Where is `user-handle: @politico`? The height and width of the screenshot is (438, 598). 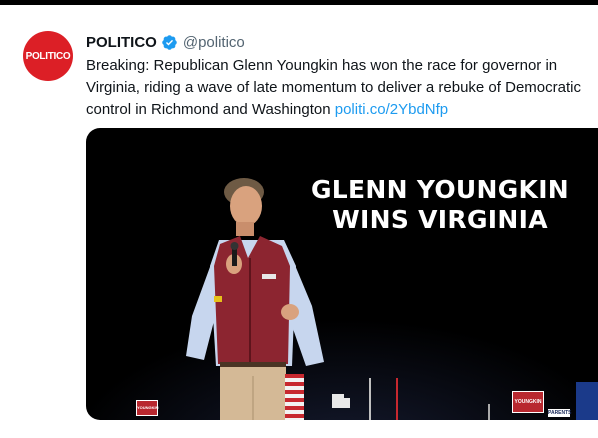
user-handle: @politico is located at coordinates (214, 42).